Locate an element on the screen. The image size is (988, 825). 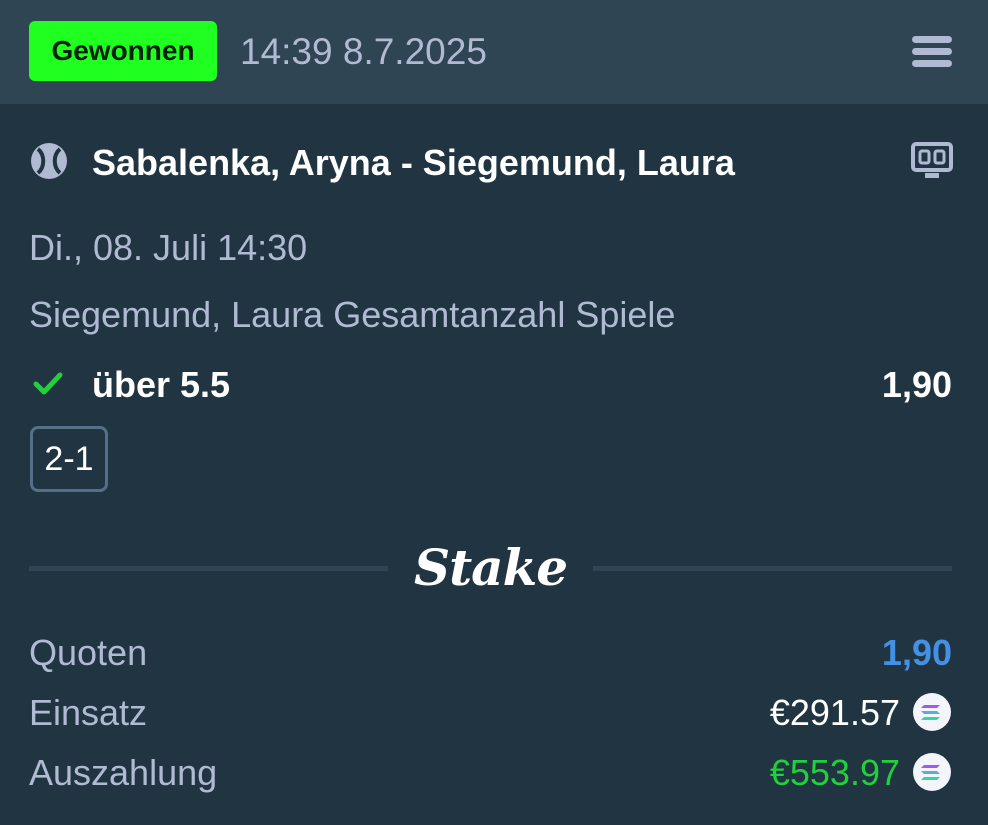
stake-value: €291.57 is located at coordinates (834, 712).